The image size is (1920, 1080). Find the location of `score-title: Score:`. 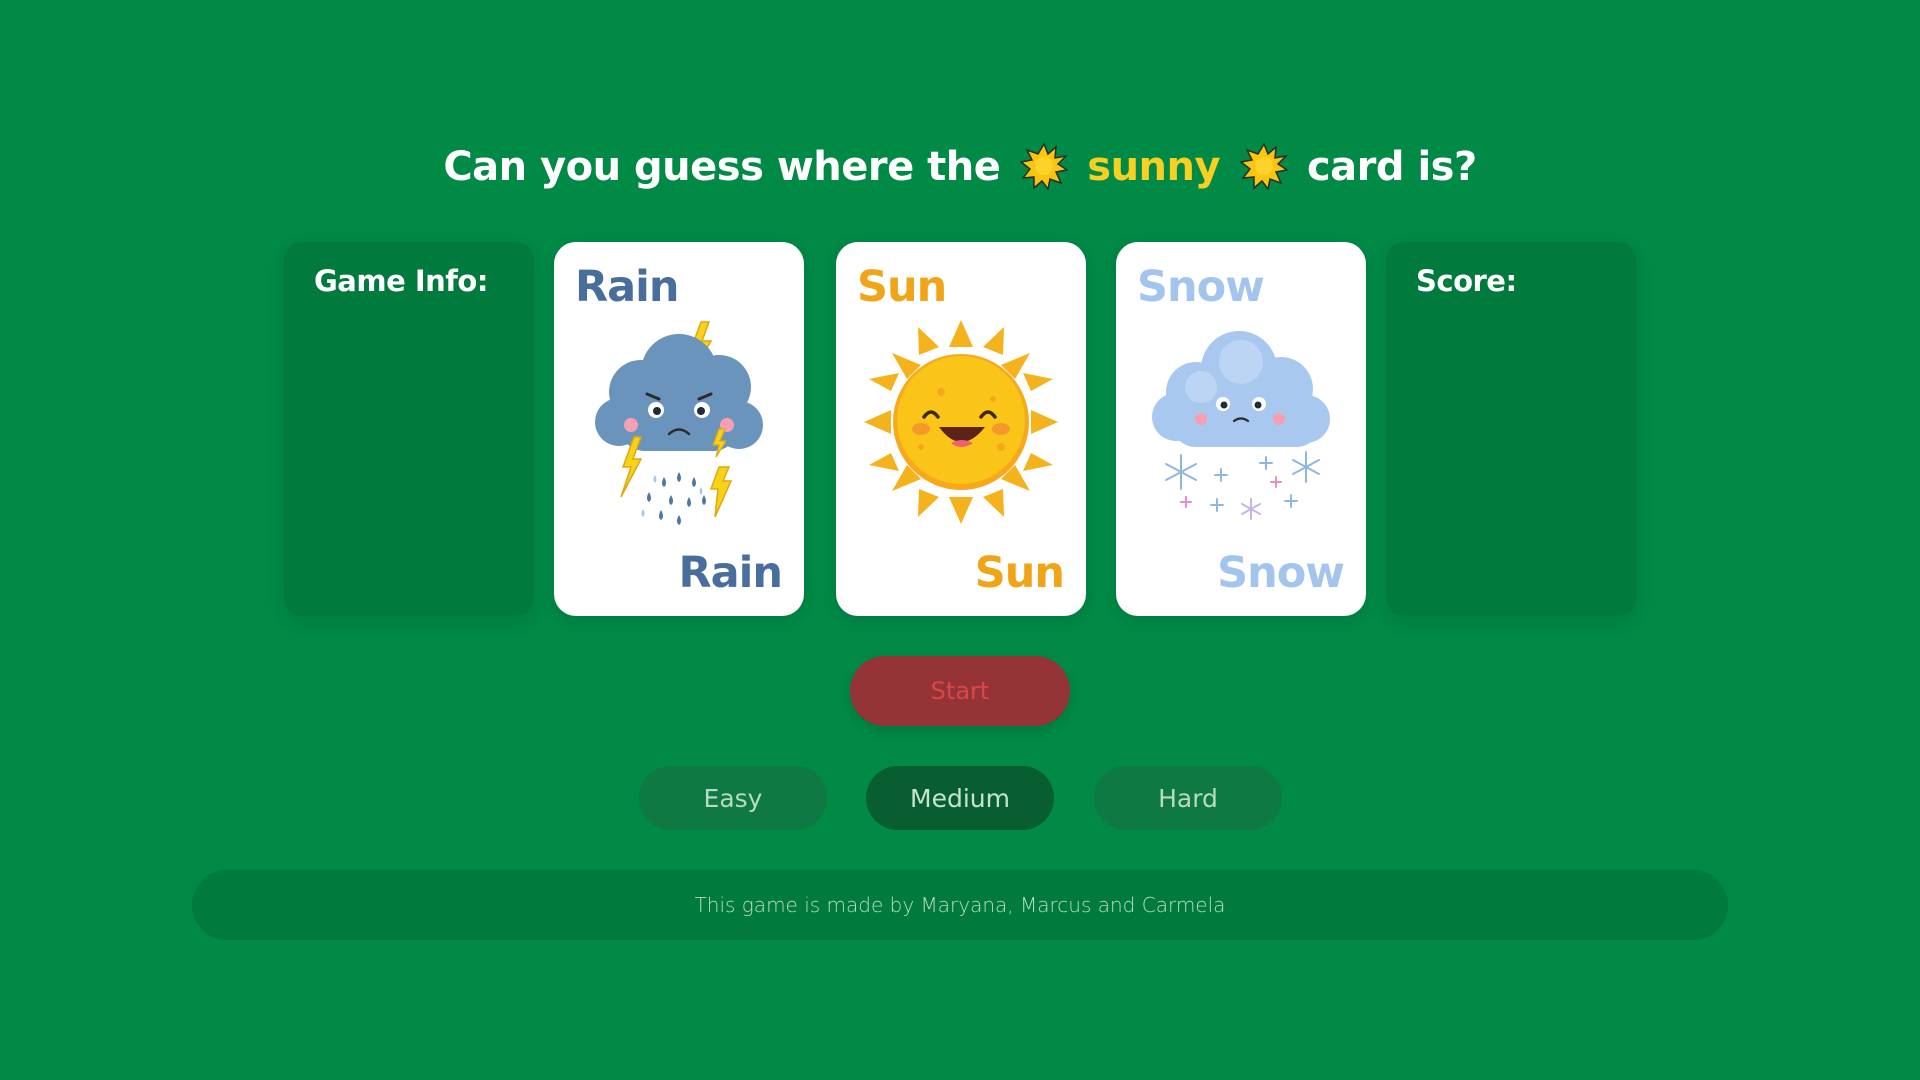

score-title: Score: is located at coordinates (1466, 281).